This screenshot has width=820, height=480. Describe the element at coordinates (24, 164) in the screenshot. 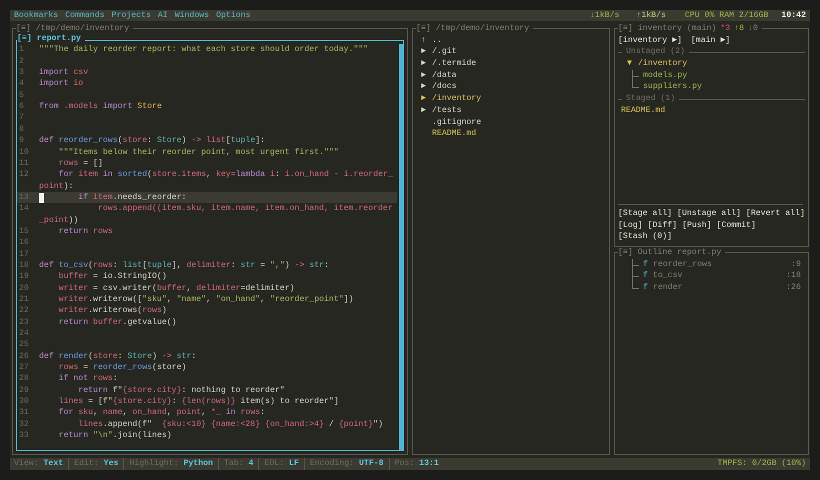

I see `line-number: 11` at that location.